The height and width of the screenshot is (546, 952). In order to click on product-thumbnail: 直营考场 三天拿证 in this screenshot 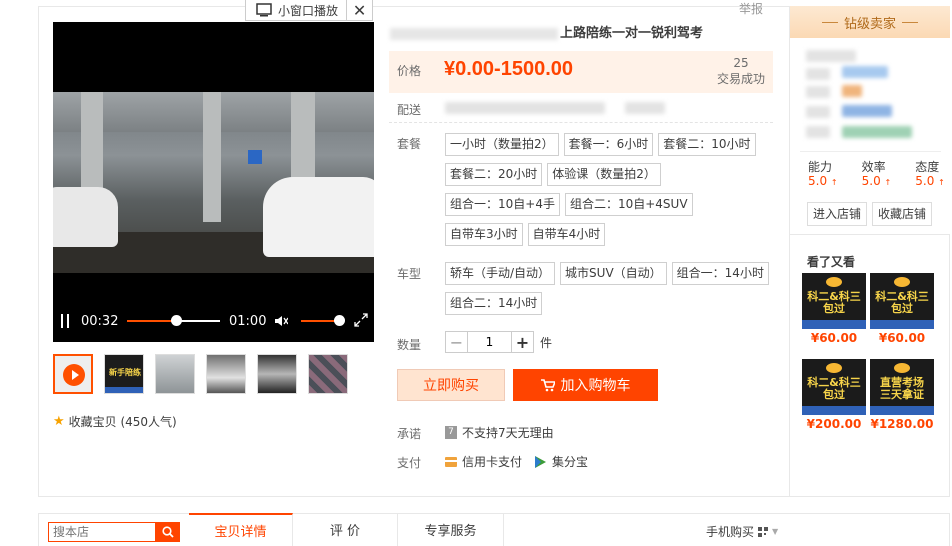, I will do `click(902, 387)`.